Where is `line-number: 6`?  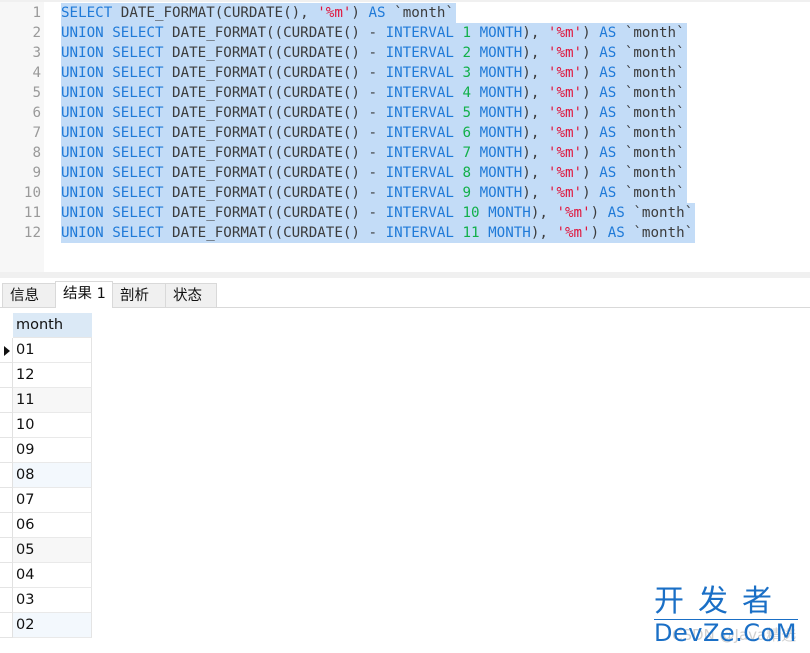 line-number: 6 is located at coordinates (36, 113).